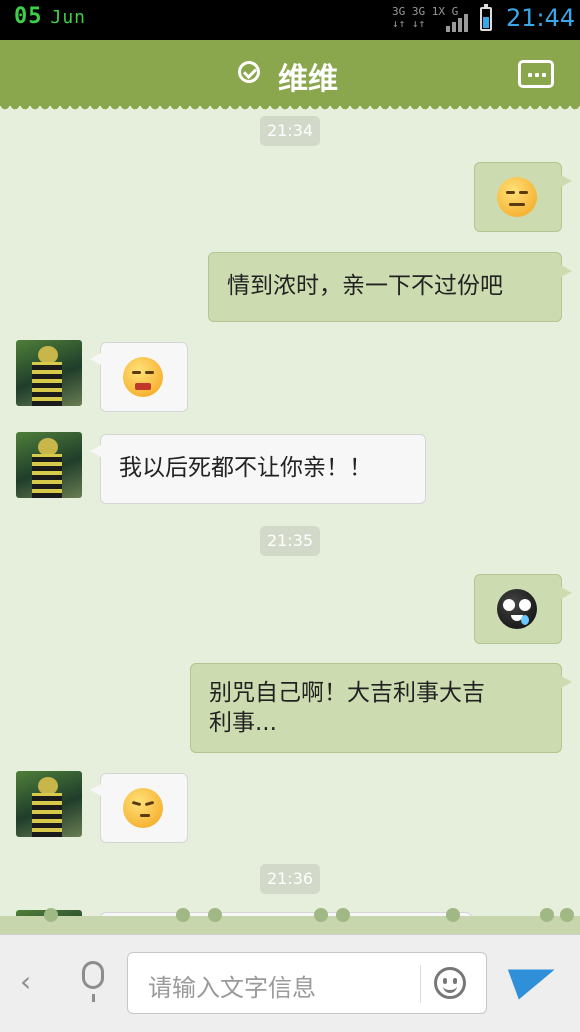 The height and width of the screenshot is (1032, 580). What do you see at coordinates (534, 977) in the screenshot?
I see `send-icon` at bounding box center [534, 977].